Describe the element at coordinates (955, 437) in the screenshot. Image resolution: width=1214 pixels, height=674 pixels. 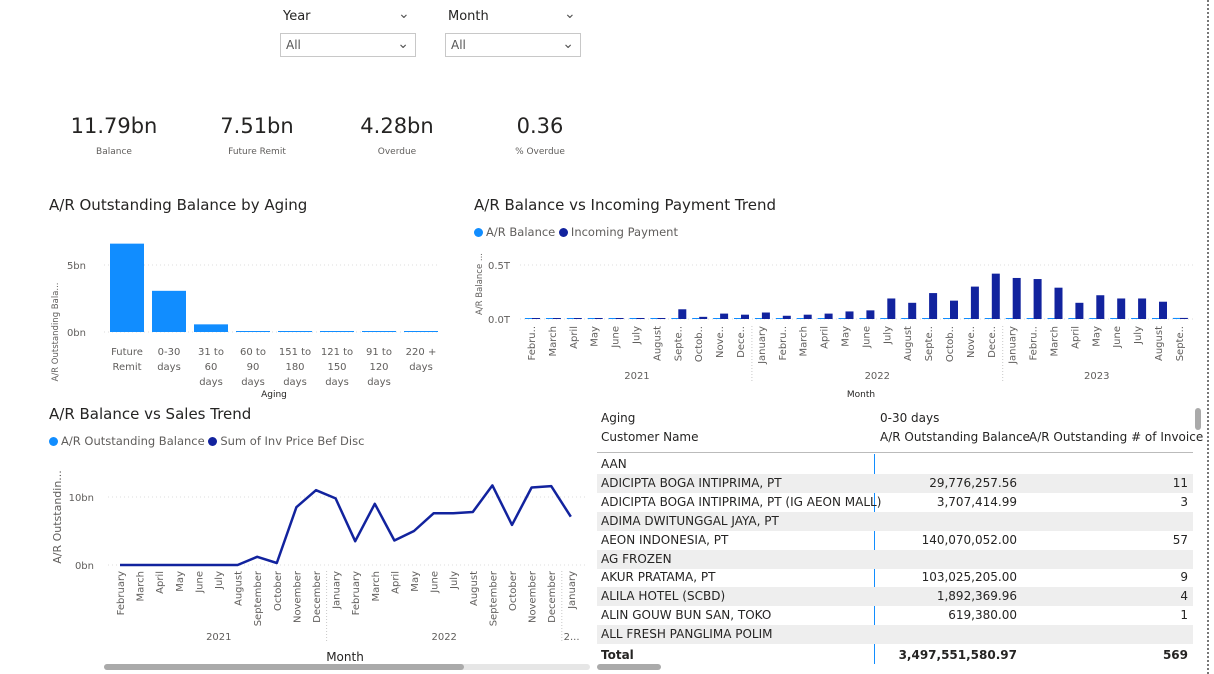
I see `matrix-header-balance: A/R Outstanding Balance` at that location.